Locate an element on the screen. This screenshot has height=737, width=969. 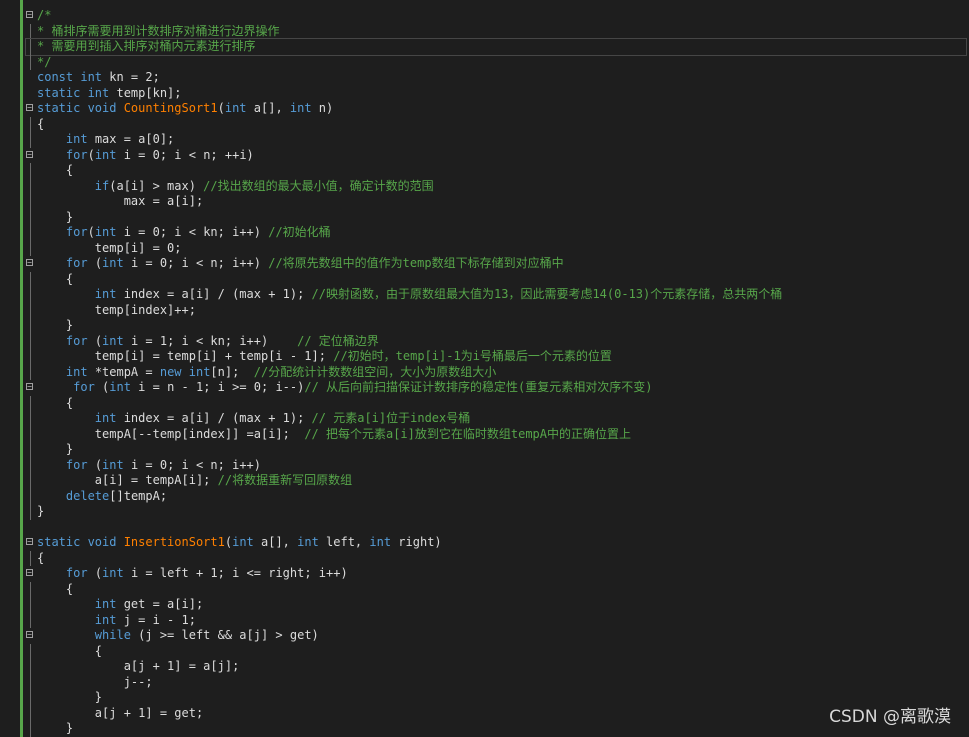
code-token: j = i - 1; is located at coordinates (159, 619).